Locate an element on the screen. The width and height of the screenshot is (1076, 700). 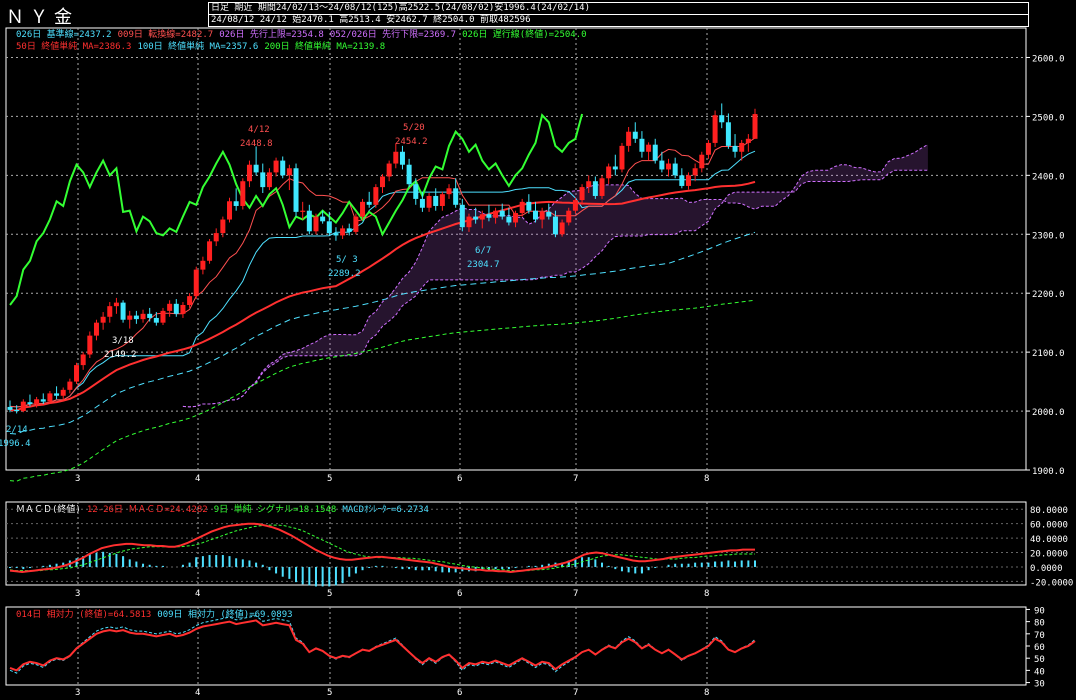
price-tick-label: 2400.0 is located at coordinates (1048, 177).